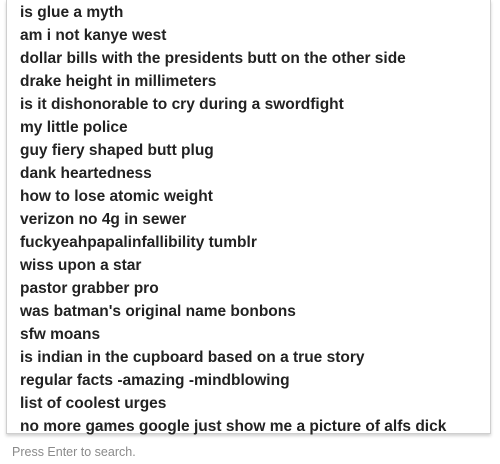  I want to click on suggestion-item: is glue a myth, so click(248, 12).